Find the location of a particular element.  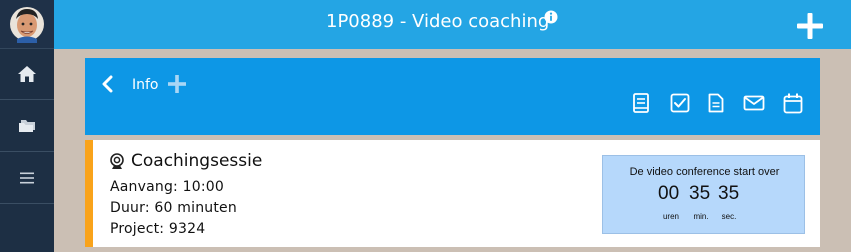

webcam-icon is located at coordinates (117, 160).